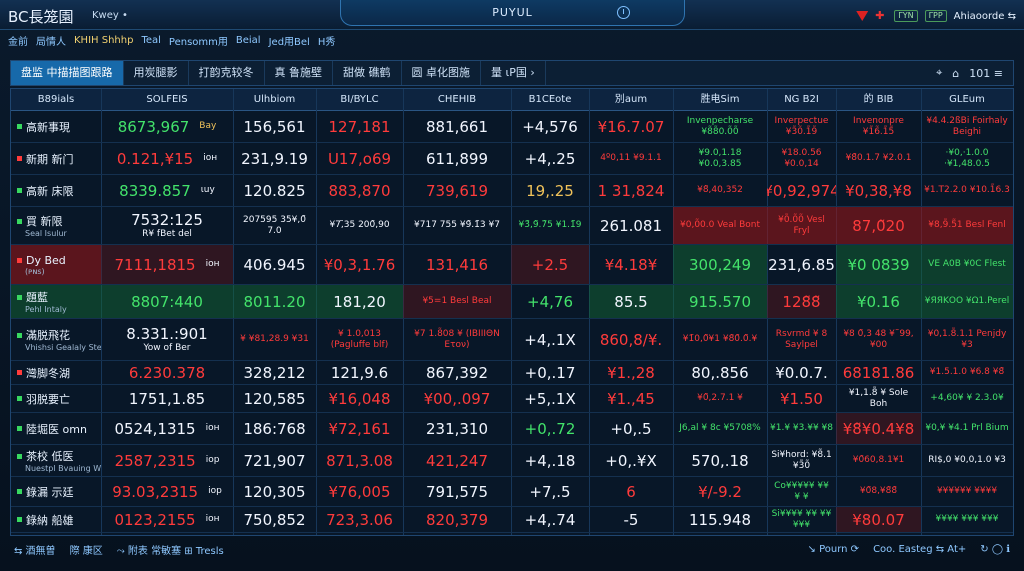 The width and height of the screenshot is (1024, 571). Describe the element at coordinates (248, 40) in the screenshot. I see `subbar-item: Beial` at that location.